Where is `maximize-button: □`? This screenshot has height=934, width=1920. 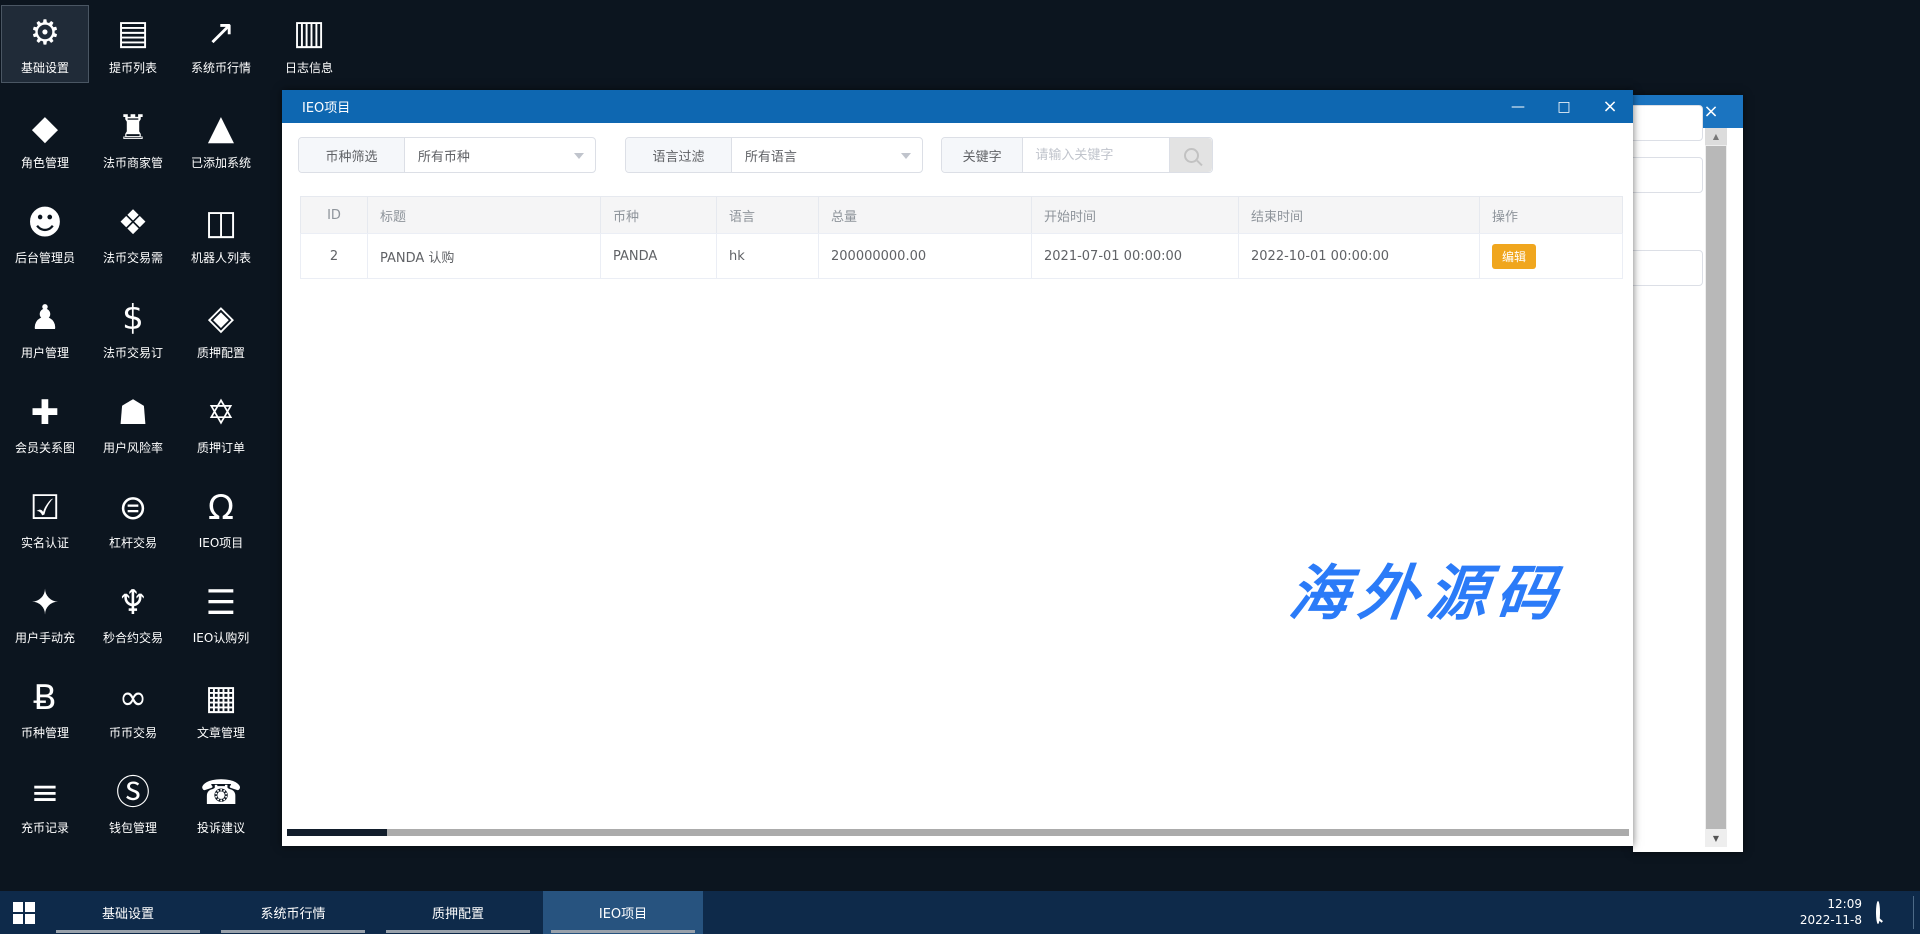
maximize-button: □ is located at coordinates (1564, 106).